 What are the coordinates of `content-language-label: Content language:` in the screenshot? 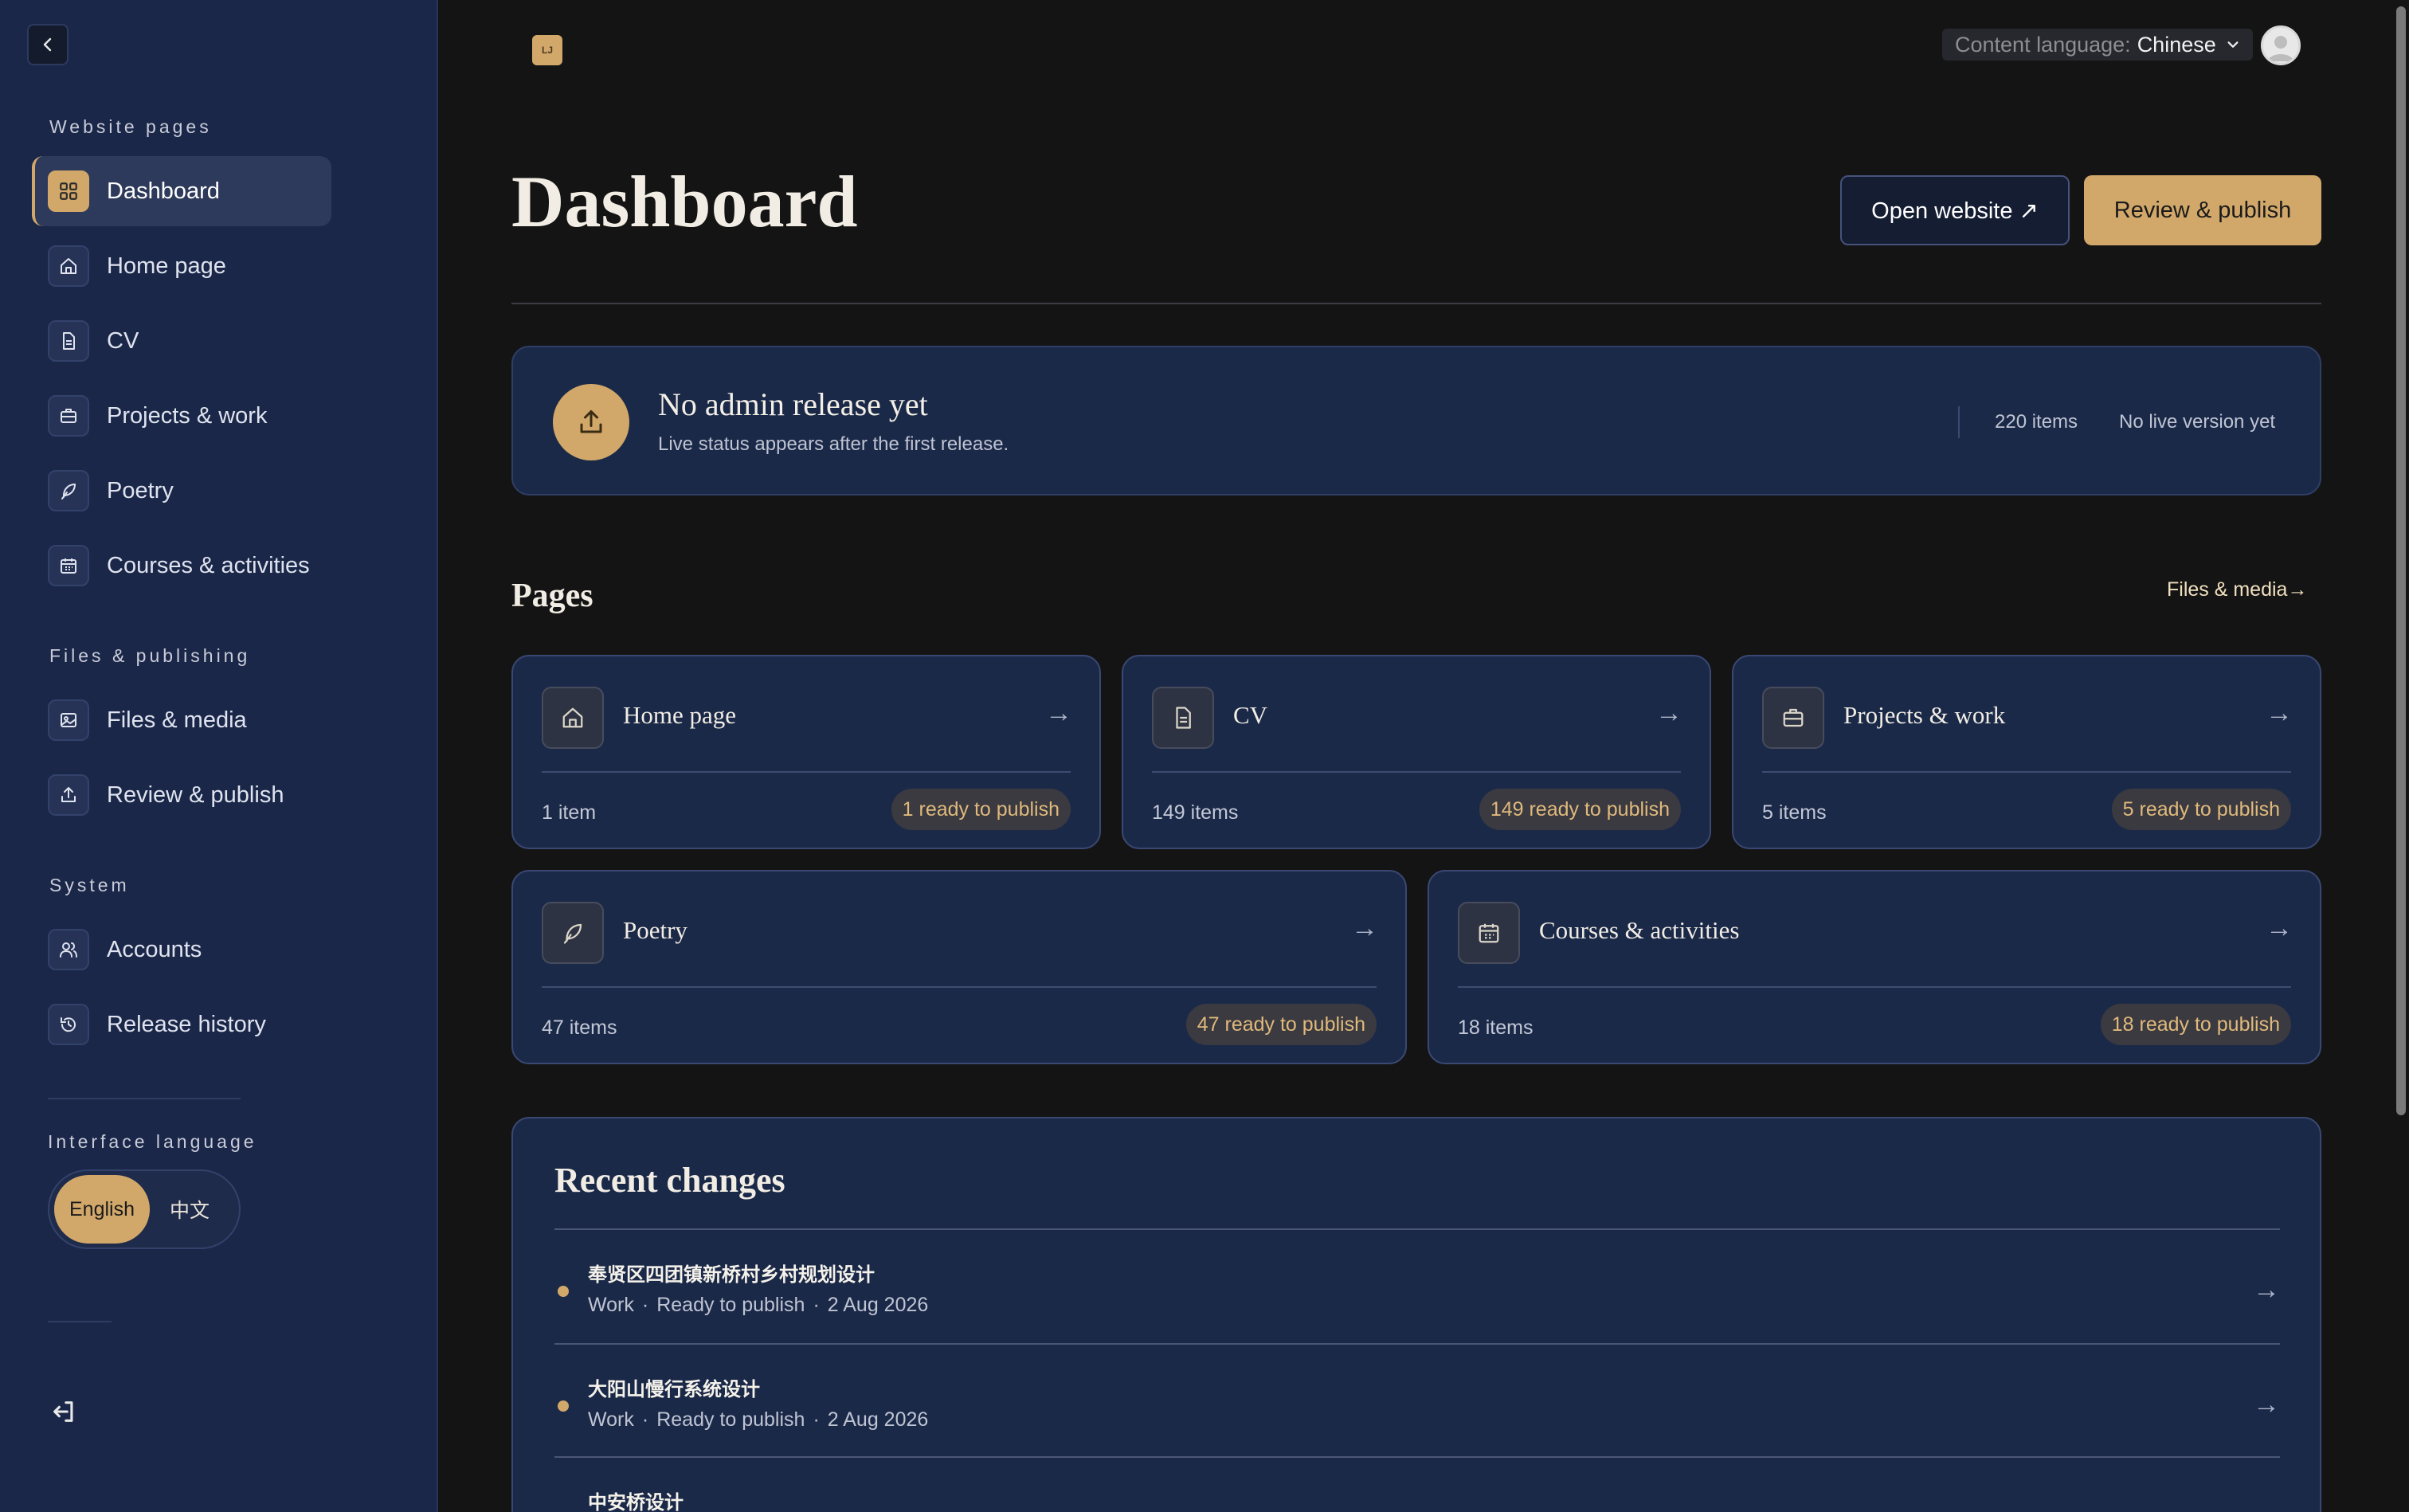 It's located at (2043, 45).